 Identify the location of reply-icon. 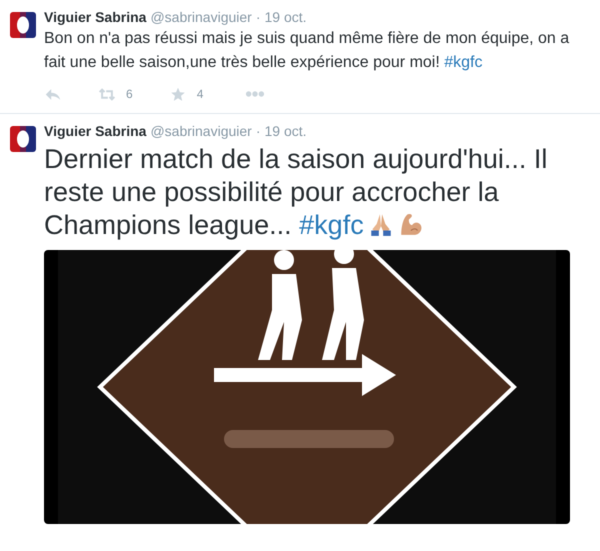
(53, 94).